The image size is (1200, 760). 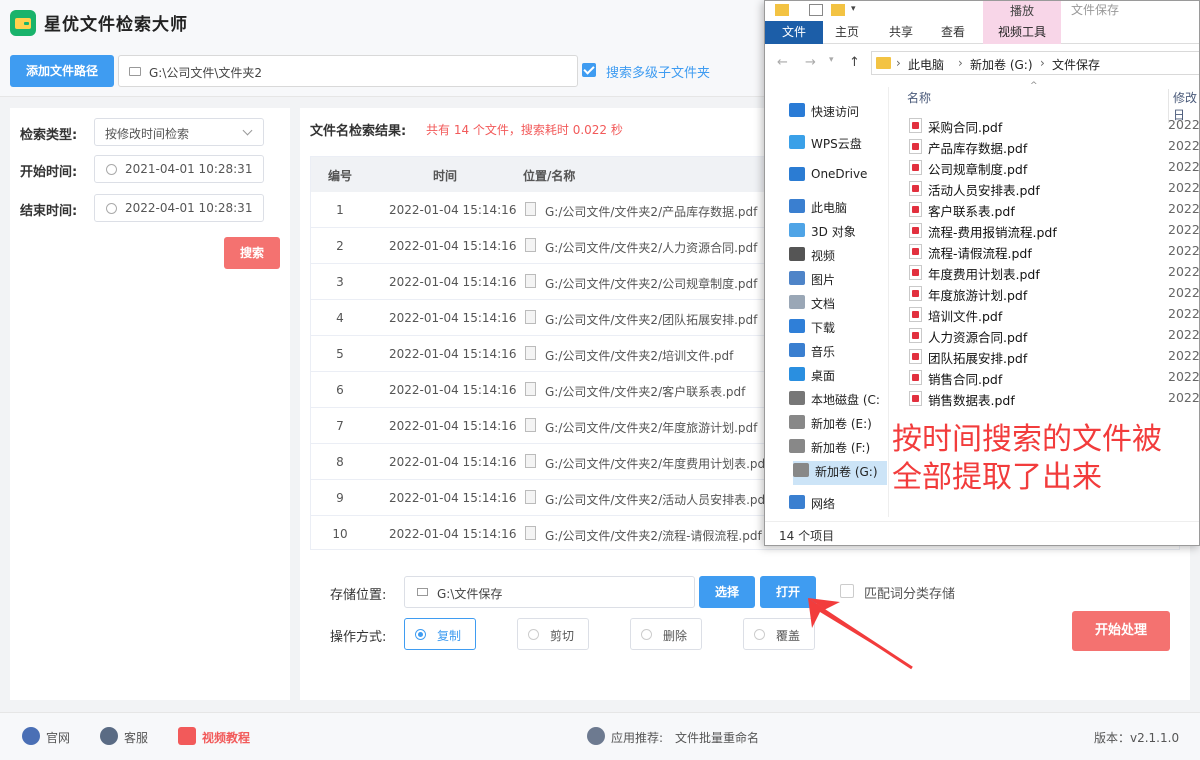 I want to click on type-select: 按修改时间检索, so click(x=179, y=132).